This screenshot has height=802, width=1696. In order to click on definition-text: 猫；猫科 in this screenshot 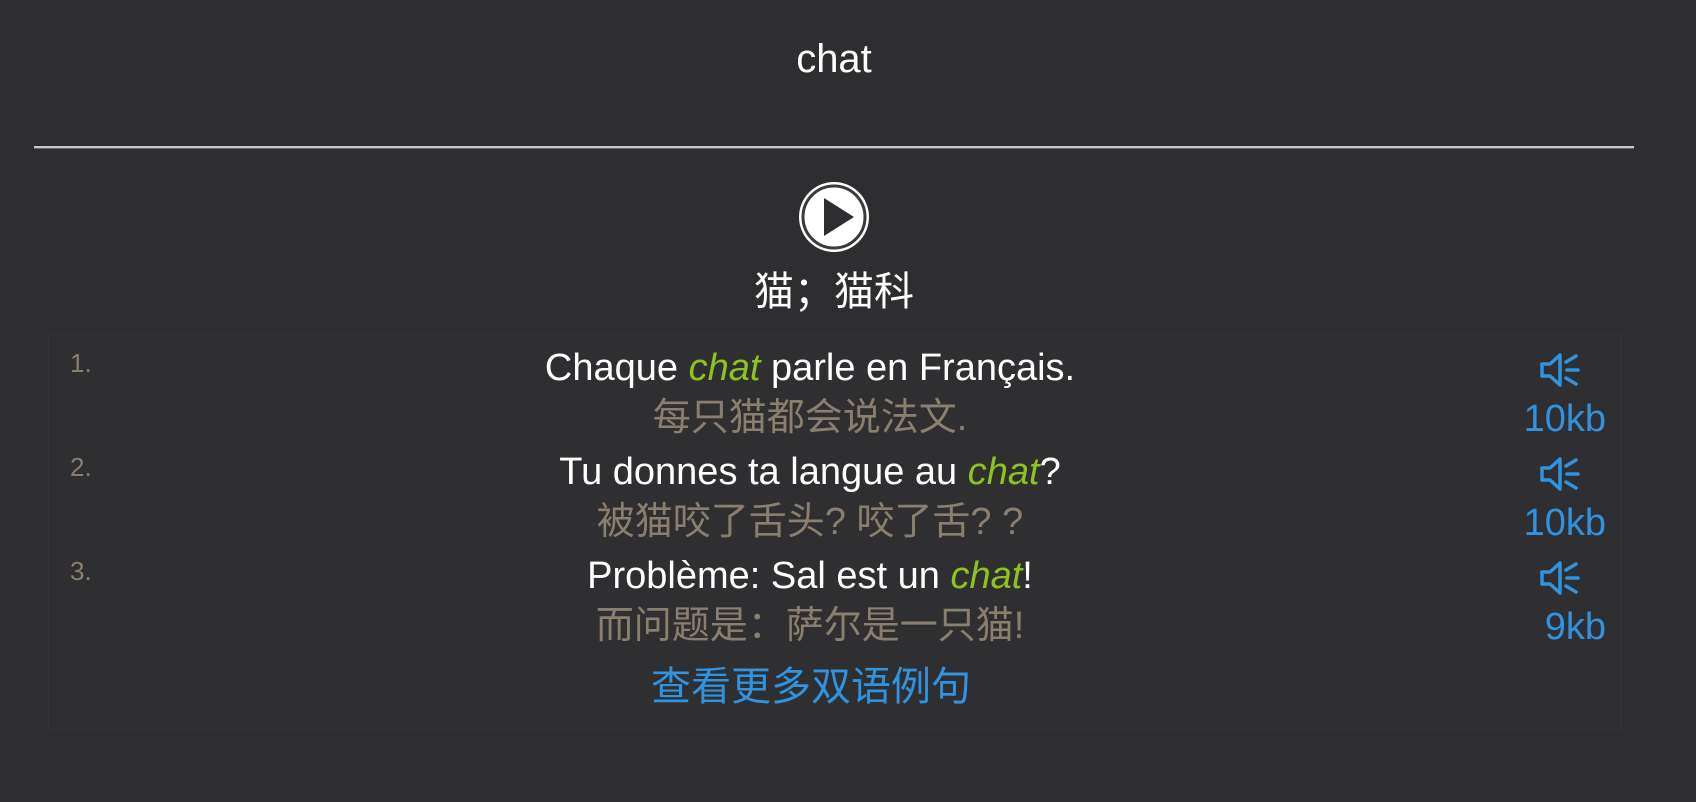, I will do `click(834, 292)`.